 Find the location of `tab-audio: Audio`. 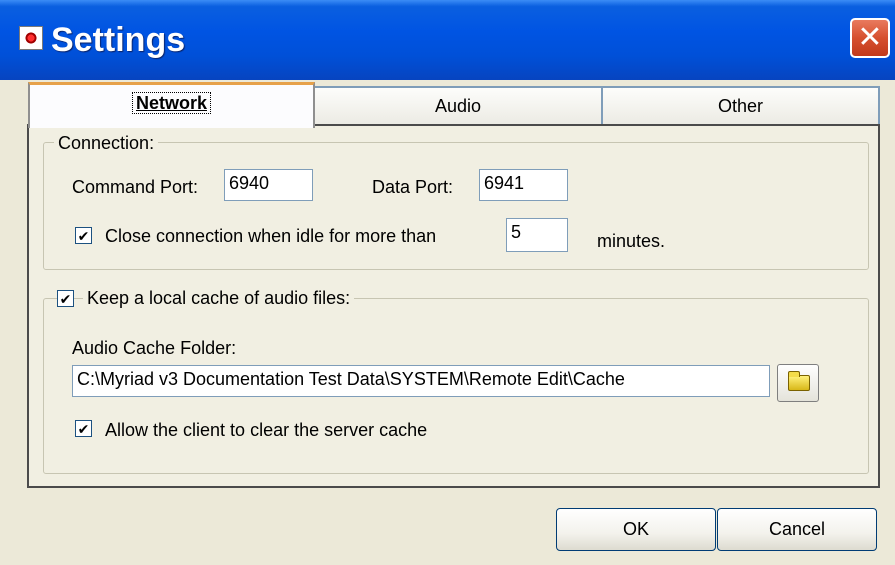

tab-audio: Audio is located at coordinates (458, 105).